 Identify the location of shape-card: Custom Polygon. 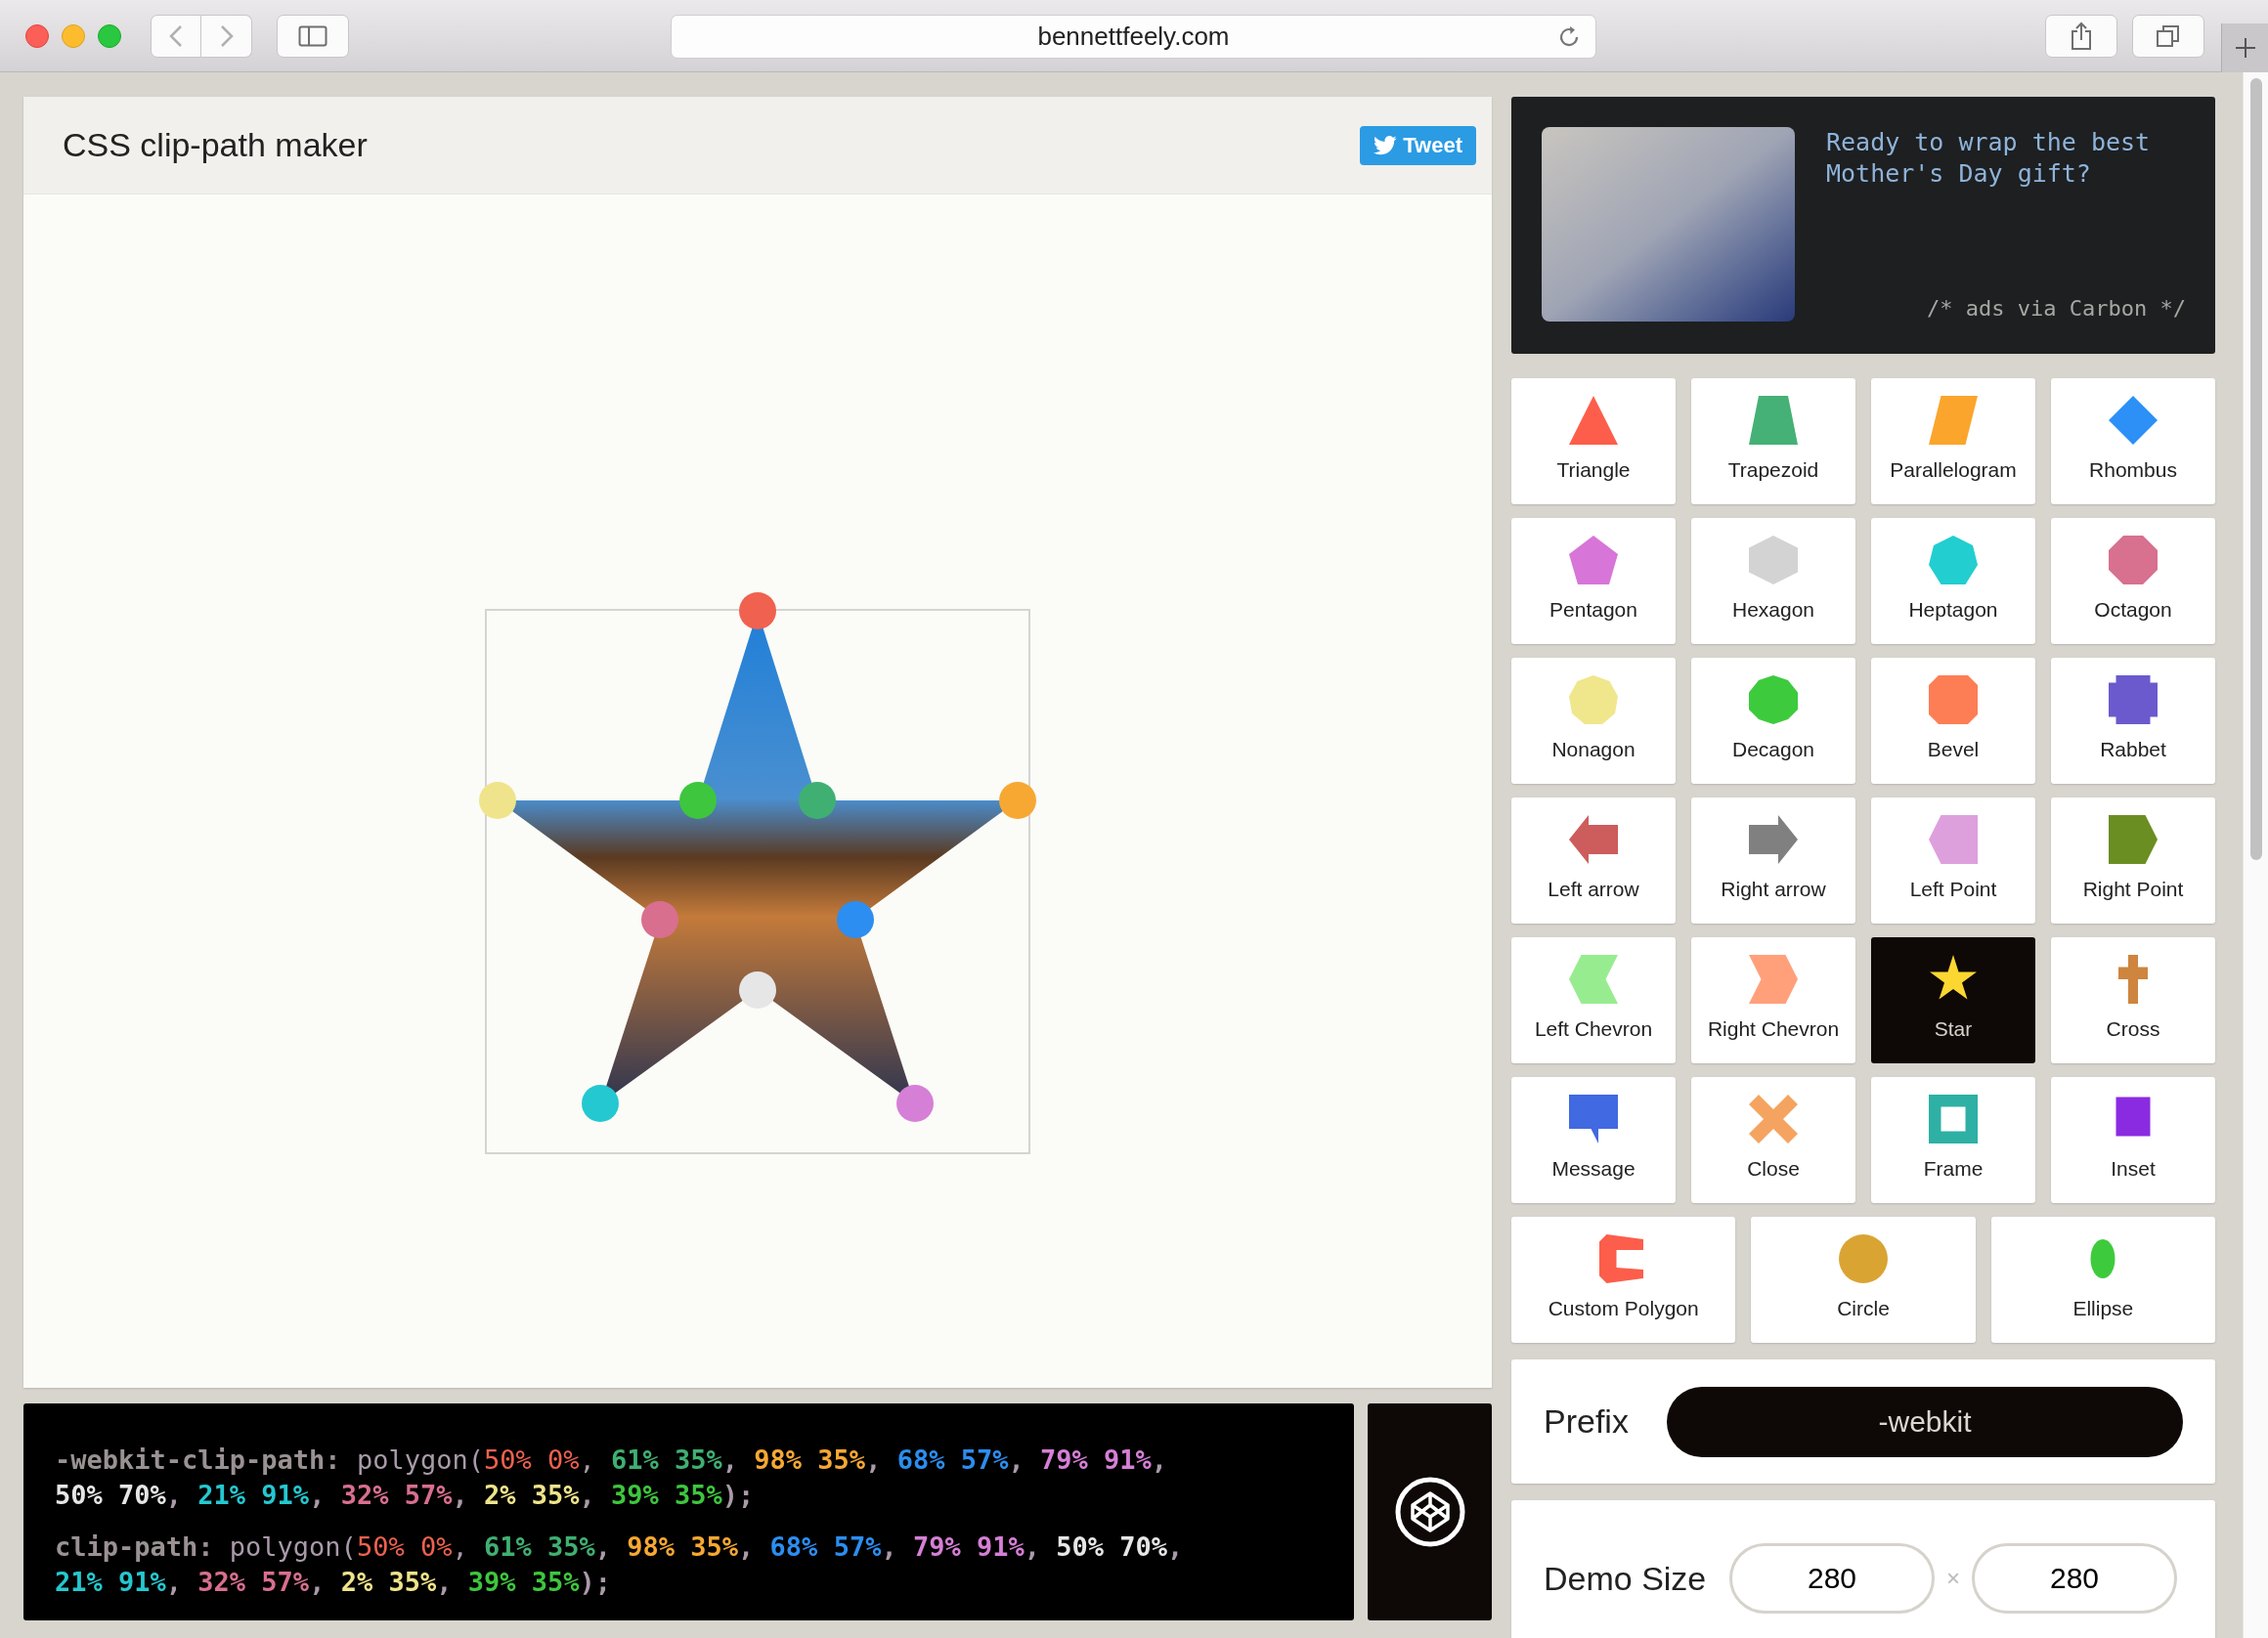
(1623, 1280).